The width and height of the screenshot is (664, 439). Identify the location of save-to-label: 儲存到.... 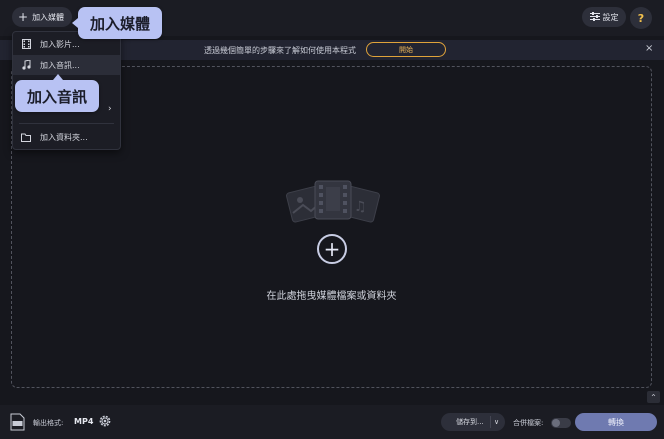
(470, 422).